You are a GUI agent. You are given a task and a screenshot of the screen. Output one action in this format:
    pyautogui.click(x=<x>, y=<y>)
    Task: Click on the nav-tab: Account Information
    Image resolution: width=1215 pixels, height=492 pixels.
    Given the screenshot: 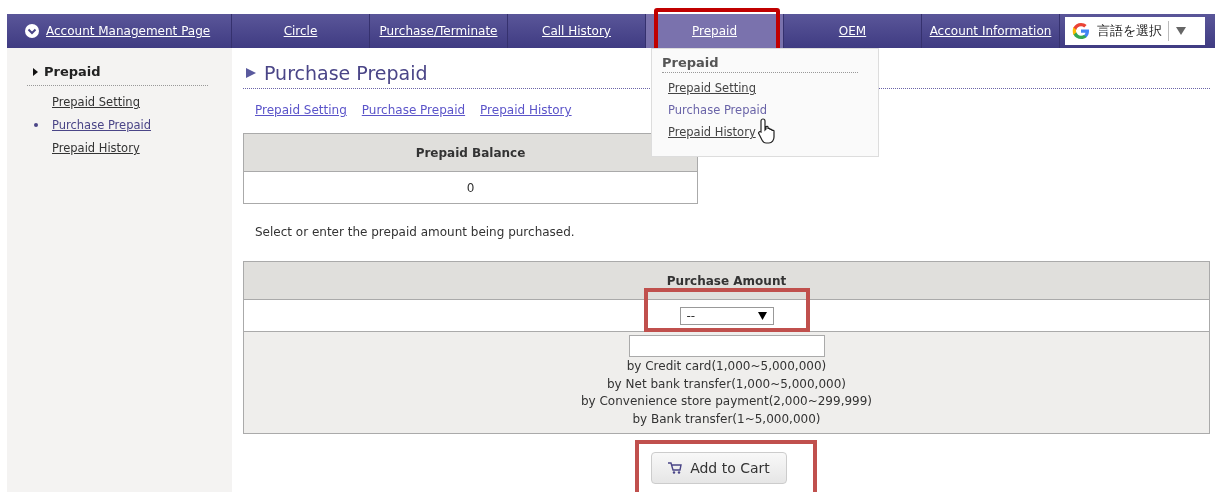 What is the action you would take?
    pyautogui.click(x=991, y=31)
    